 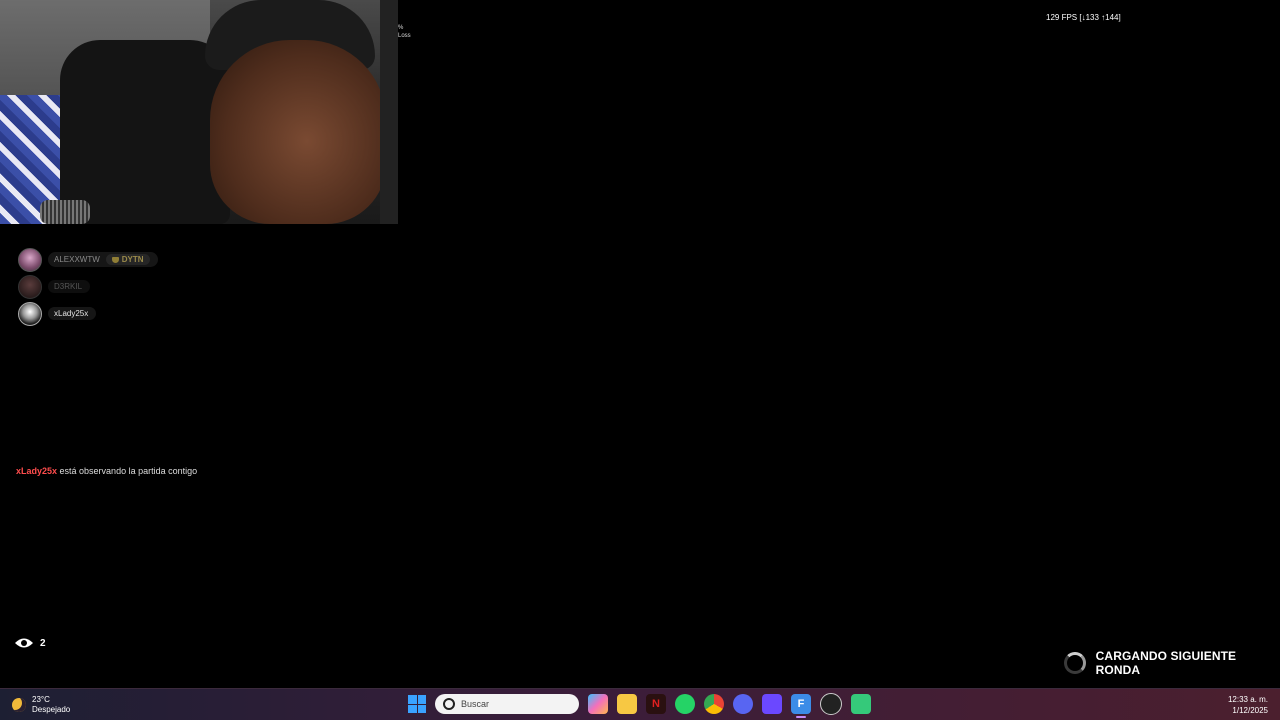 What do you see at coordinates (199, 112) in the screenshot?
I see `webcam-overlay` at bounding box center [199, 112].